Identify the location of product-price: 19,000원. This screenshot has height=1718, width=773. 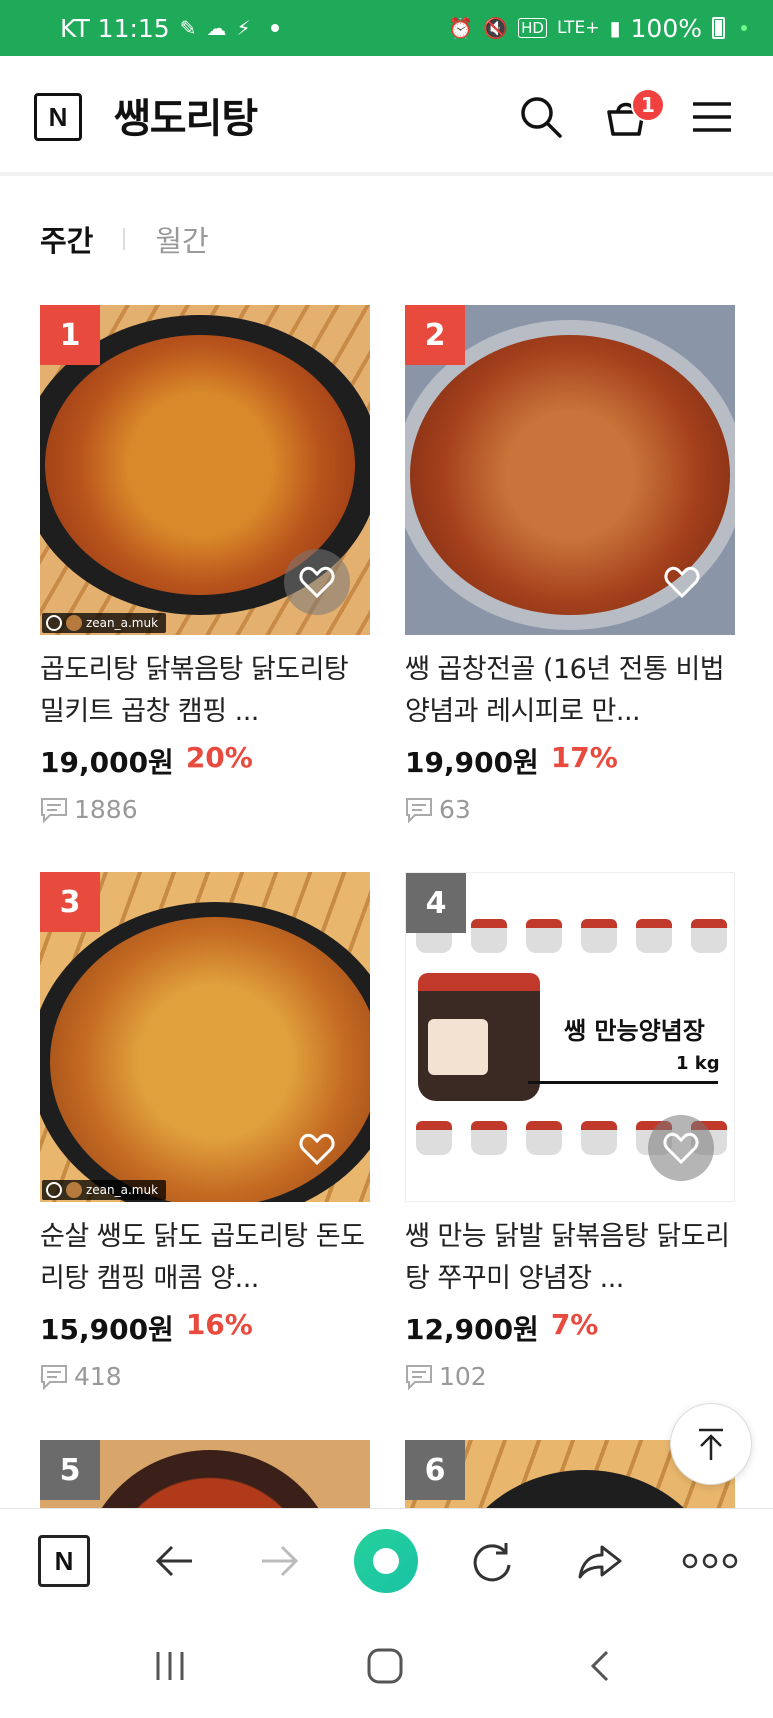
(107, 762).